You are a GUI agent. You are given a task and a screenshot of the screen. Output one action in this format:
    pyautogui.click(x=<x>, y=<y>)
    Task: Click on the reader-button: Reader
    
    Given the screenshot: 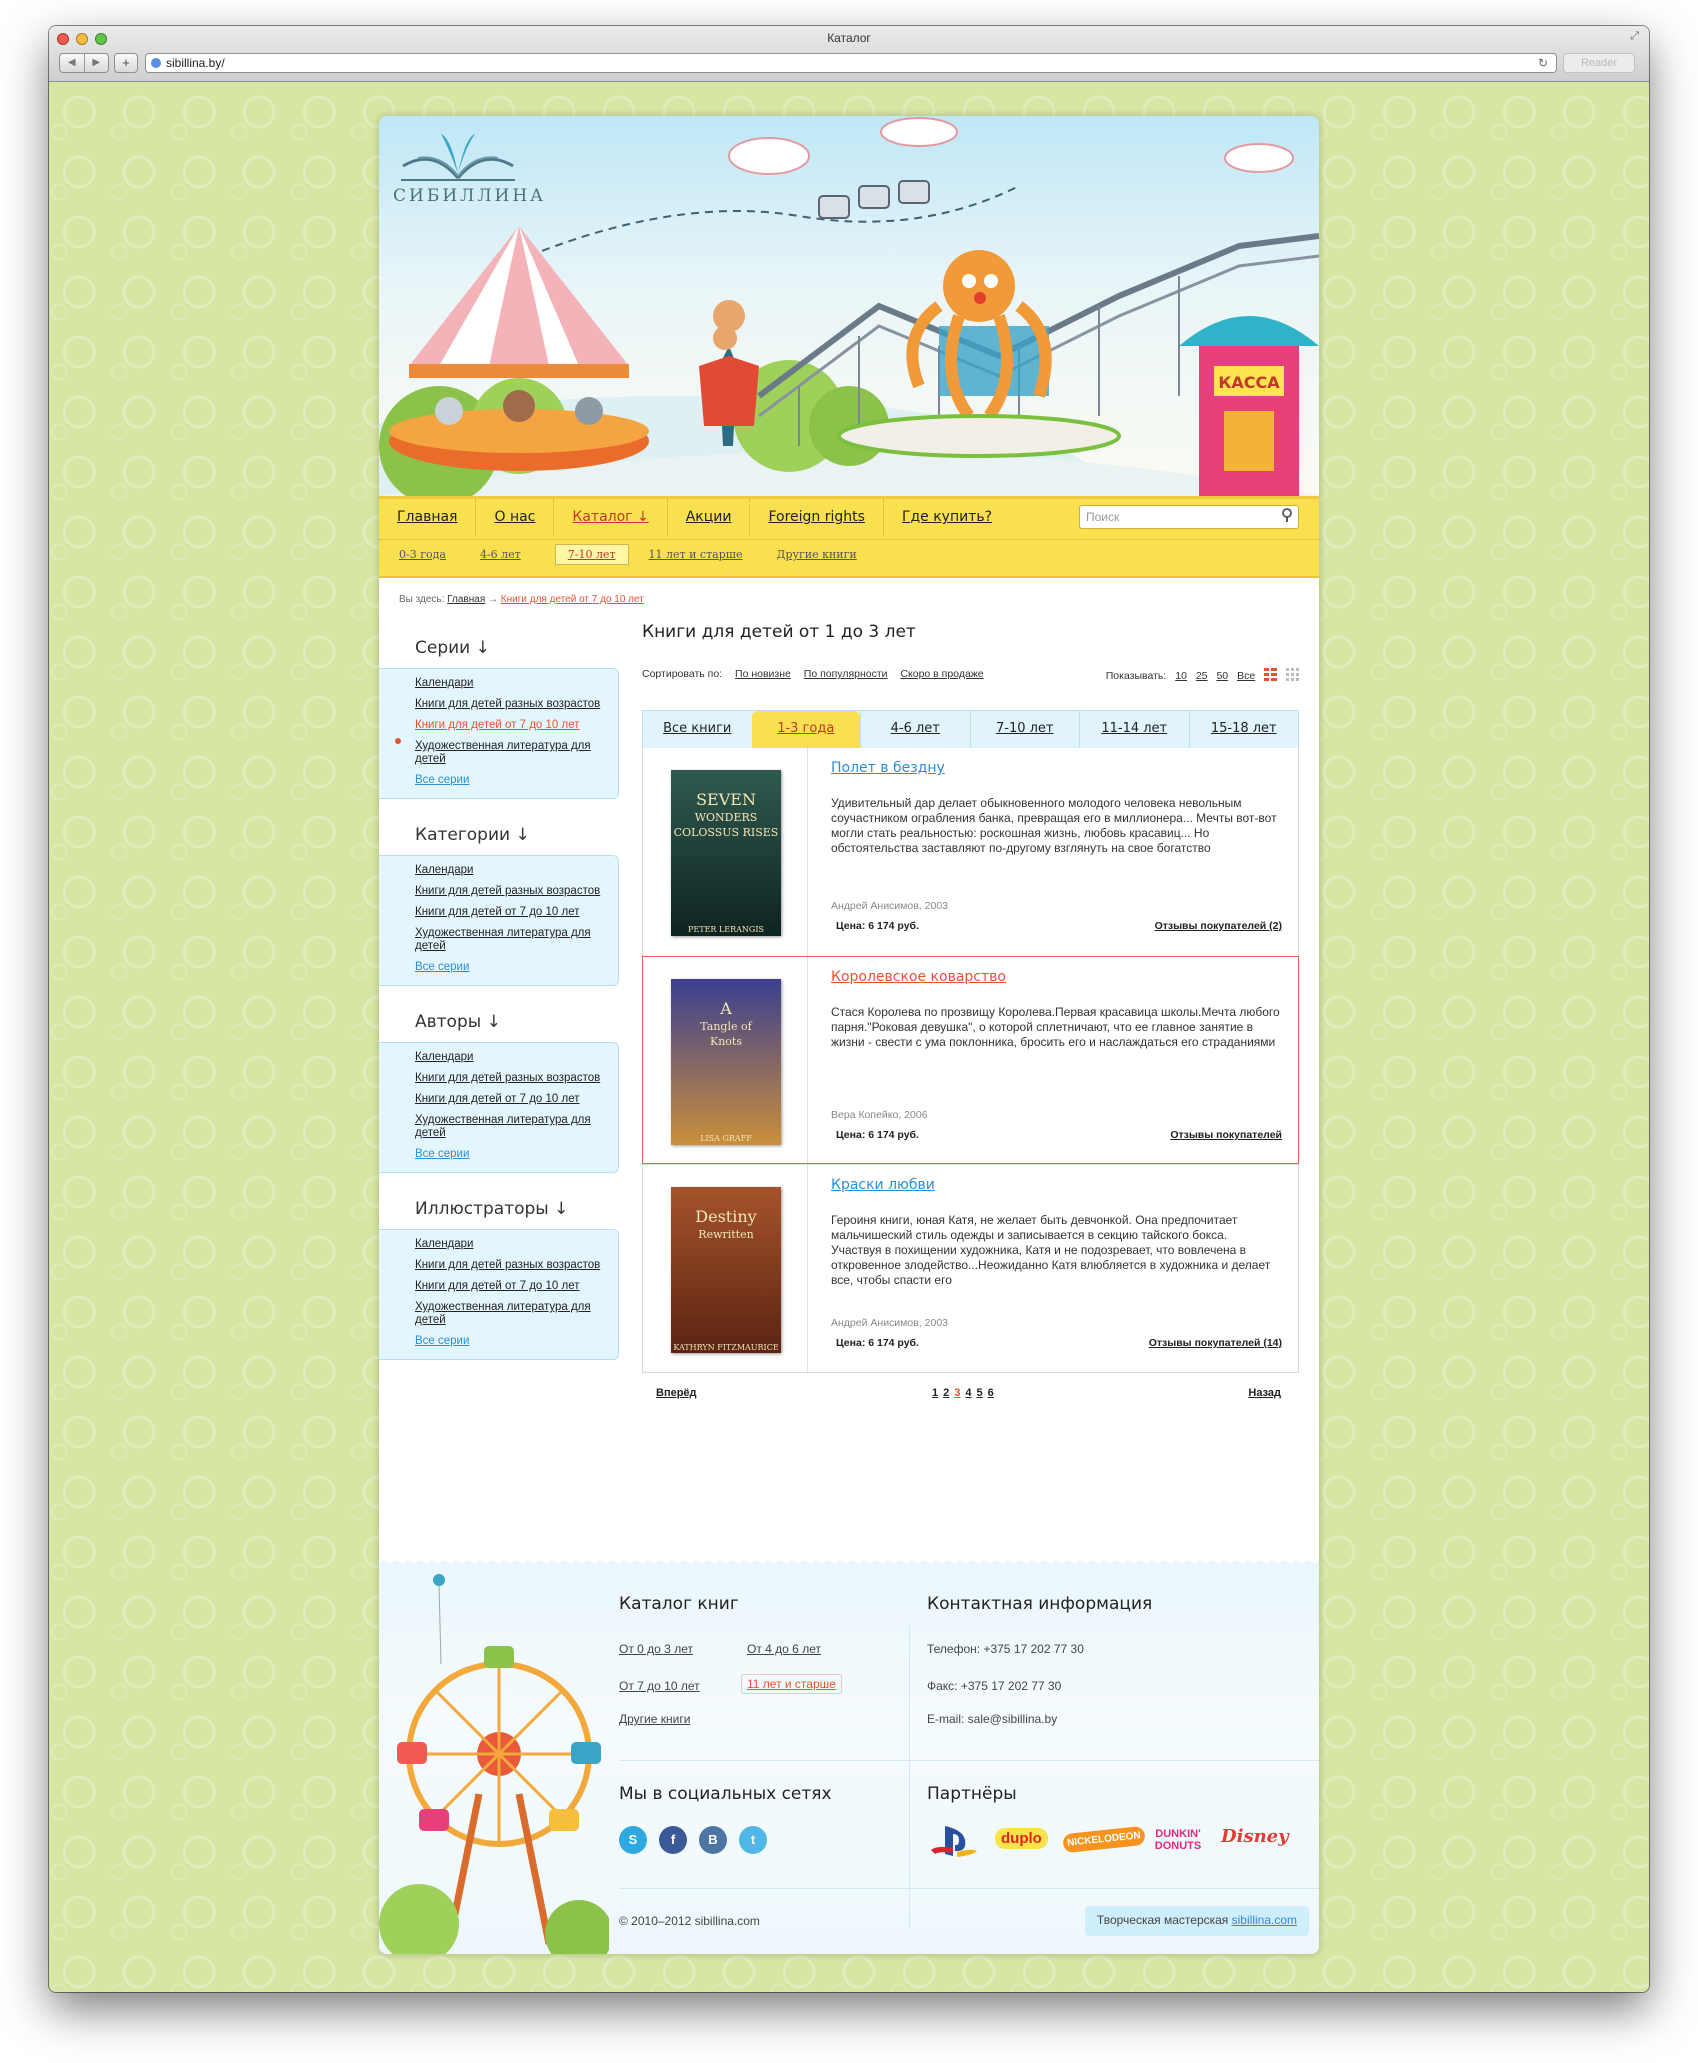 What is the action you would take?
    pyautogui.click(x=1599, y=63)
    